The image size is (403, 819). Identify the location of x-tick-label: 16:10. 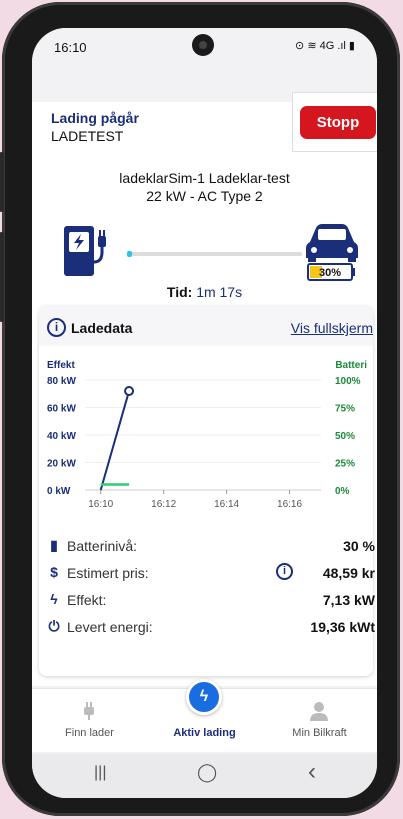
(100, 504).